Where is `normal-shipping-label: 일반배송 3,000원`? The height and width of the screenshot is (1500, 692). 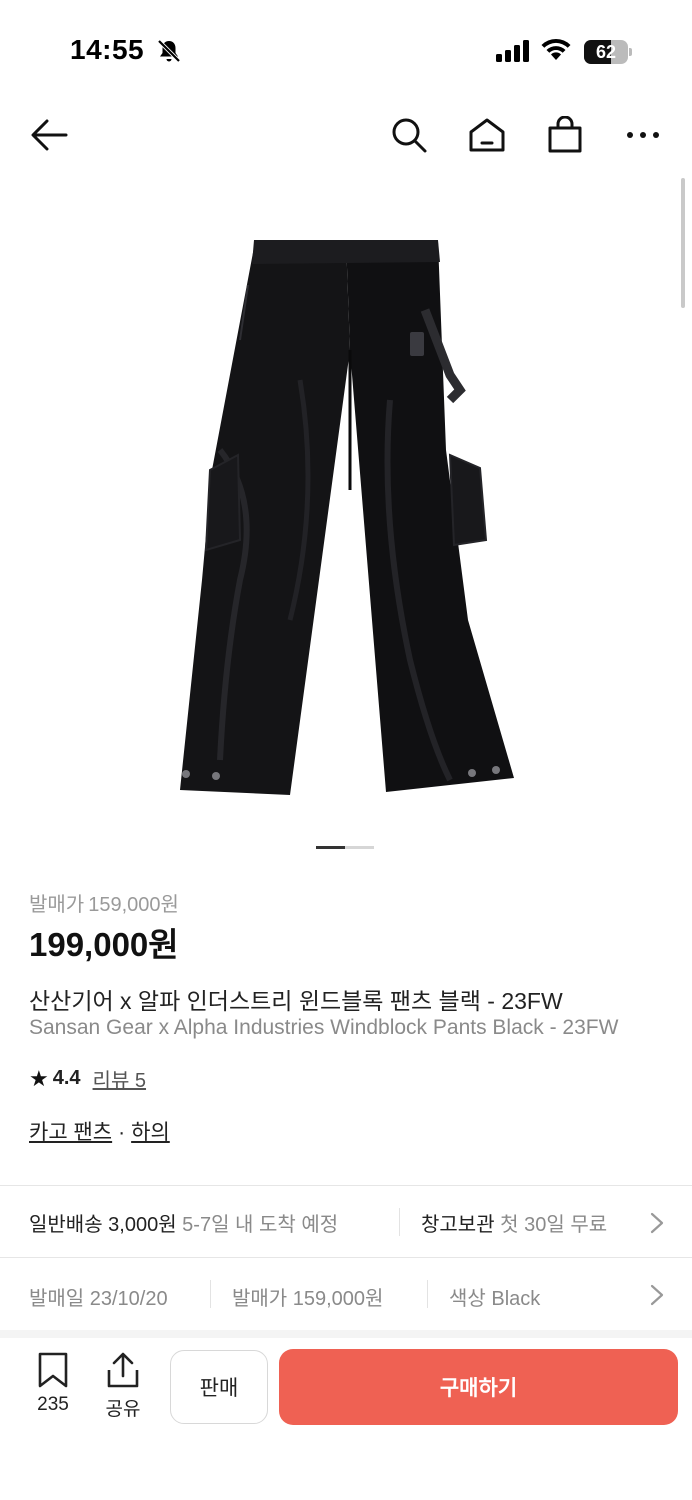 normal-shipping-label: 일반배송 3,000원 is located at coordinates (103, 1225).